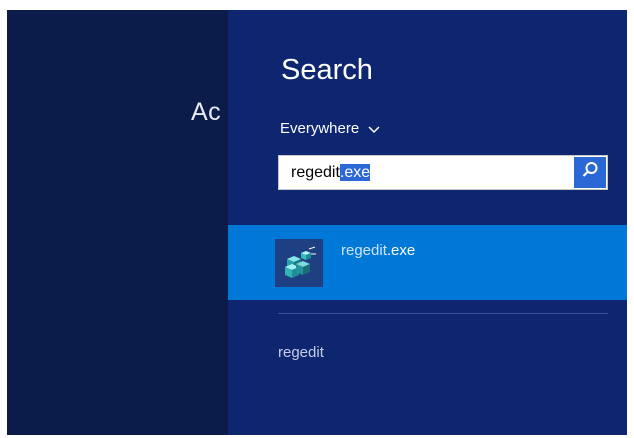  Describe the element at coordinates (301, 352) in the screenshot. I see `search-suggestion-item: regedit` at that location.